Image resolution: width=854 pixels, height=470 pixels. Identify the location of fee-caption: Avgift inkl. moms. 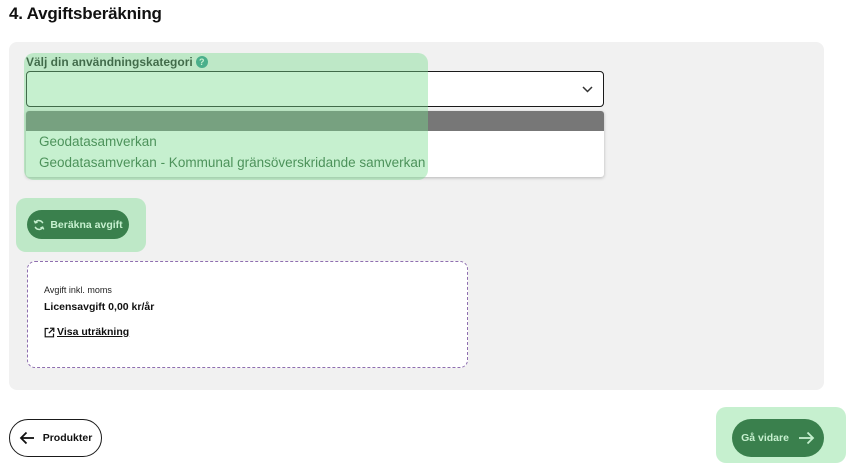
(78, 290).